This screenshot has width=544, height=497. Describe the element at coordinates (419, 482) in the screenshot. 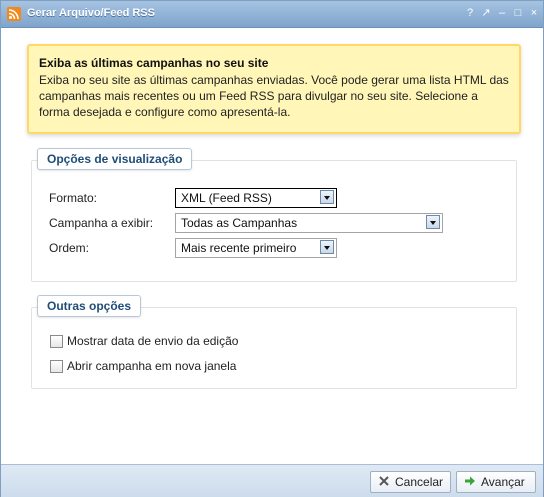

I see `cancel-label: Cancelar` at that location.